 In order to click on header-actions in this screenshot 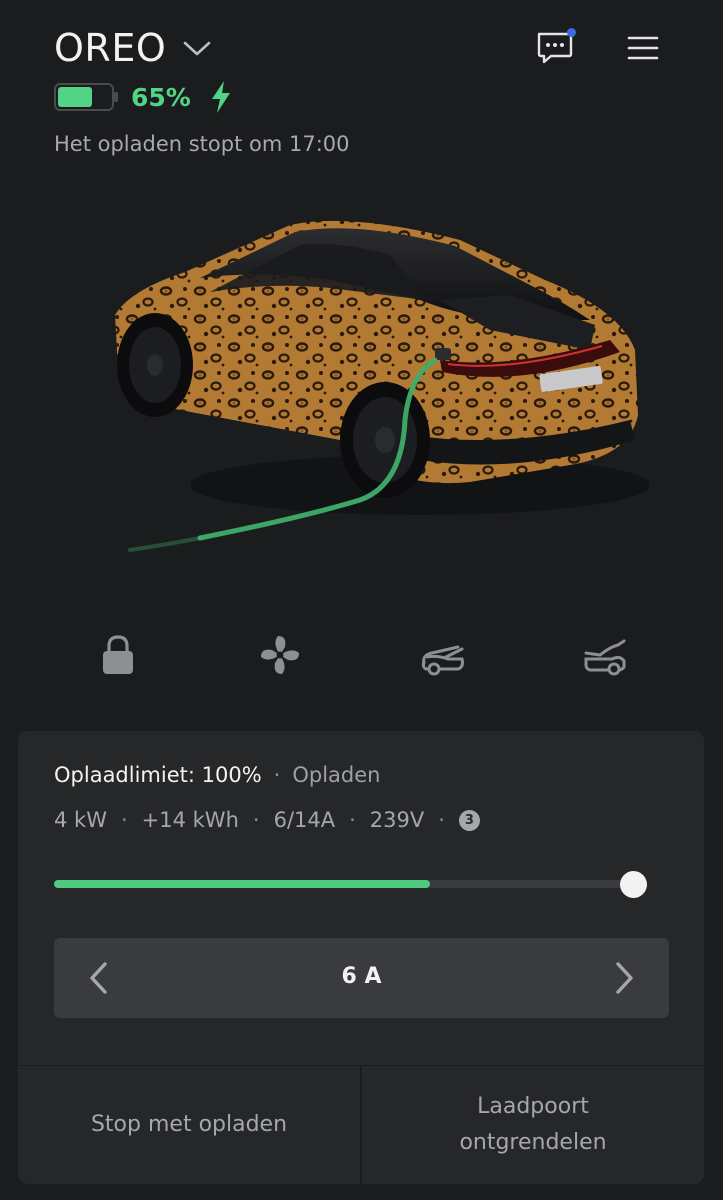, I will do `click(599, 48)`.